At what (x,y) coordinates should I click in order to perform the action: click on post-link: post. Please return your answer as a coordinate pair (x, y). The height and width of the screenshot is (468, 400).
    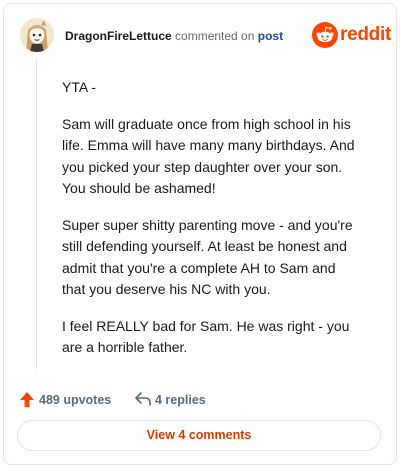
    Looking at the image, I should click on (270, 36).